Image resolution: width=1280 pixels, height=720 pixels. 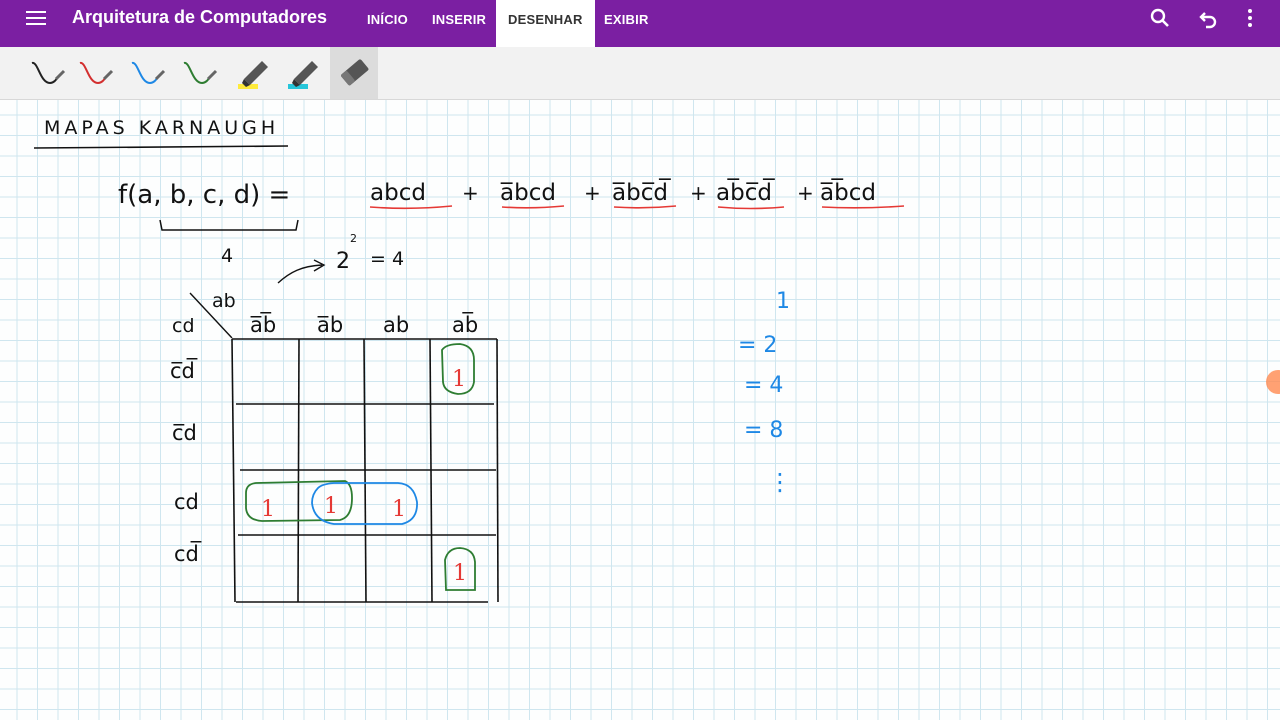 What do you see at coordinates (465, 324) in the screenshot?
I see `kmap-col-header-4: ab̅` at bounding box center [465, 324].